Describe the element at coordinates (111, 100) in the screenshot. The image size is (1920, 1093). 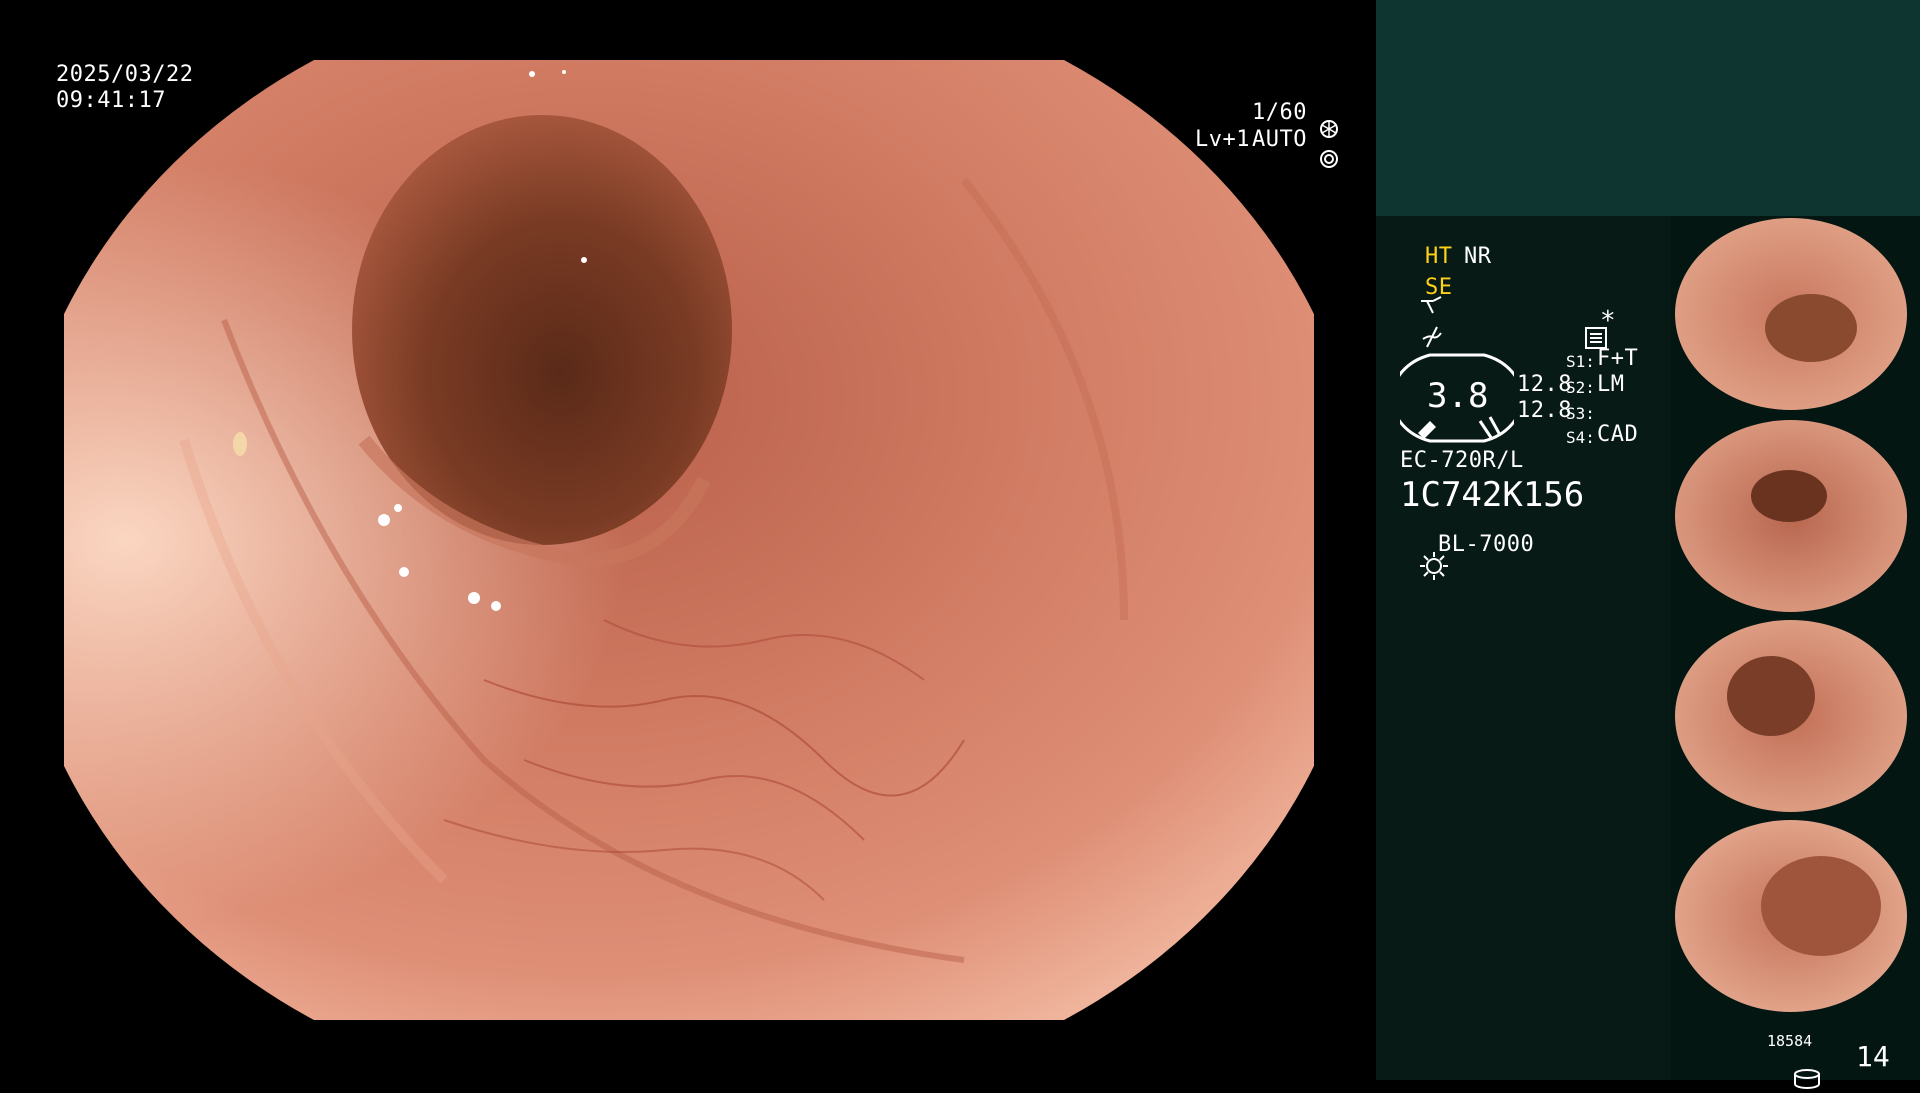
I see `exam-time: 09:41:17` at that location.